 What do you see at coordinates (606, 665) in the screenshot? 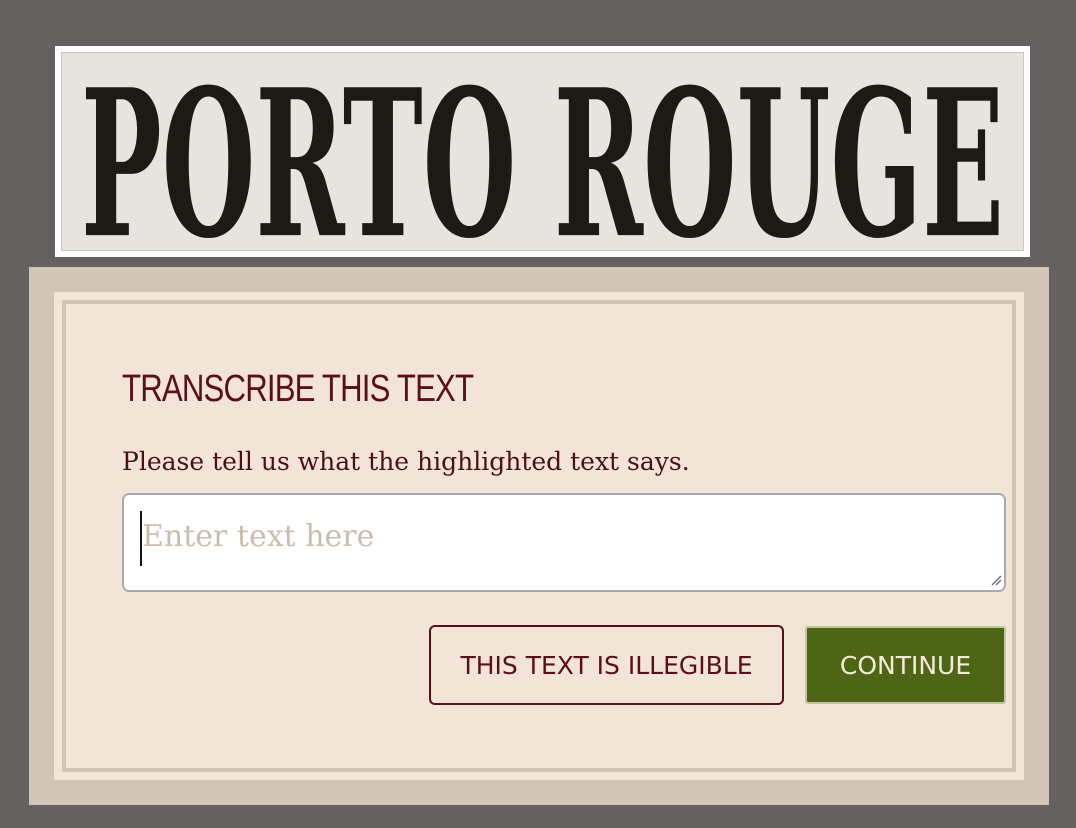
I see `illegible-button: THIS TEXT IS ILLEGIBLE` at bounding box center [606, 665].